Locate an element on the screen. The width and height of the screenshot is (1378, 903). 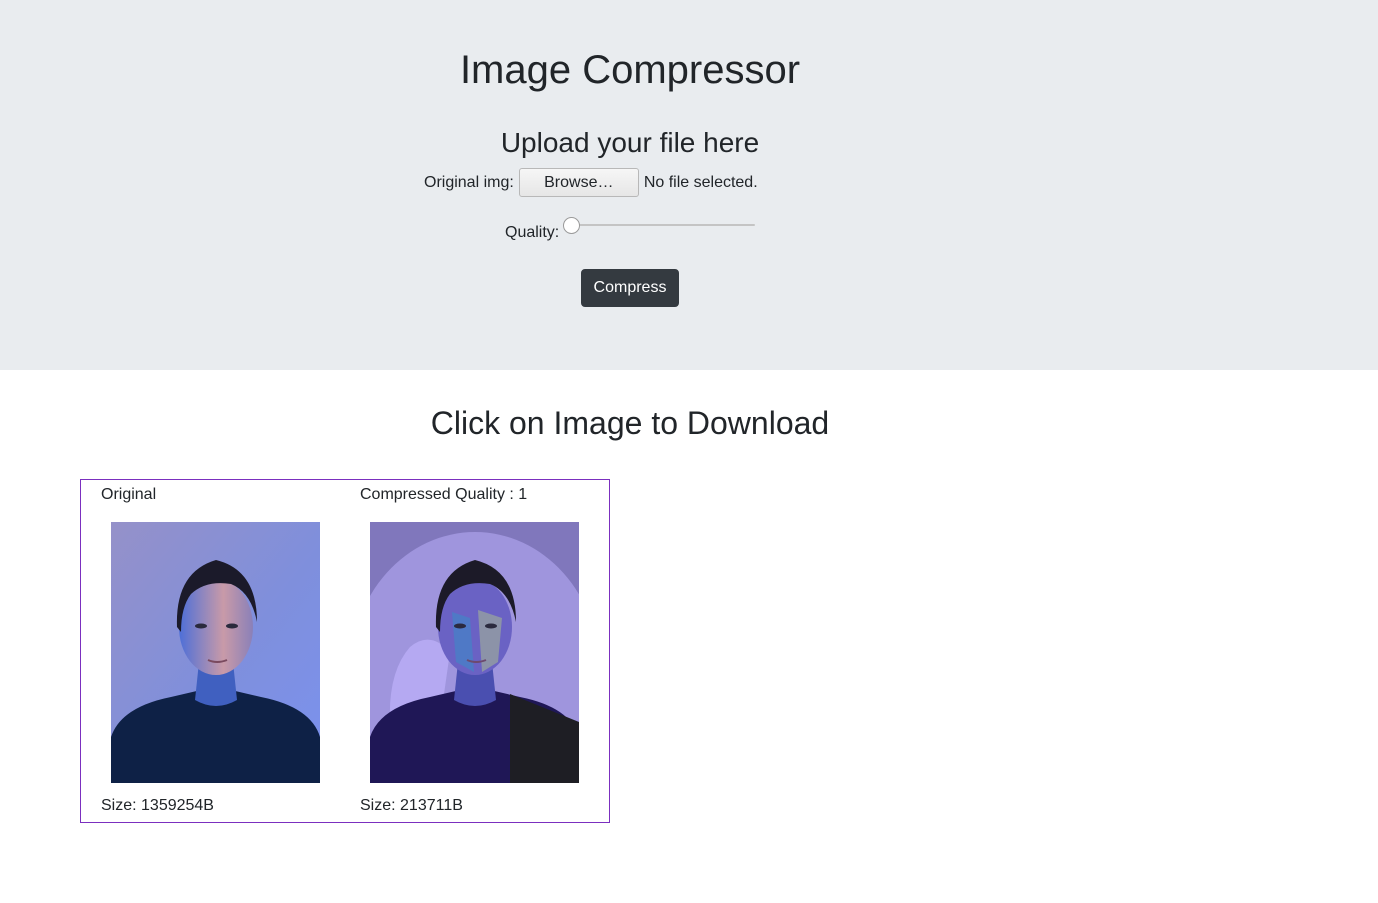
quality-slider-track is located at coordinates (661, 225).